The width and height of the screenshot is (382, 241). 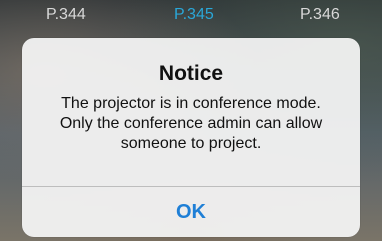 I want to click on page-label-next: P.346, so click(x=320, y=15).